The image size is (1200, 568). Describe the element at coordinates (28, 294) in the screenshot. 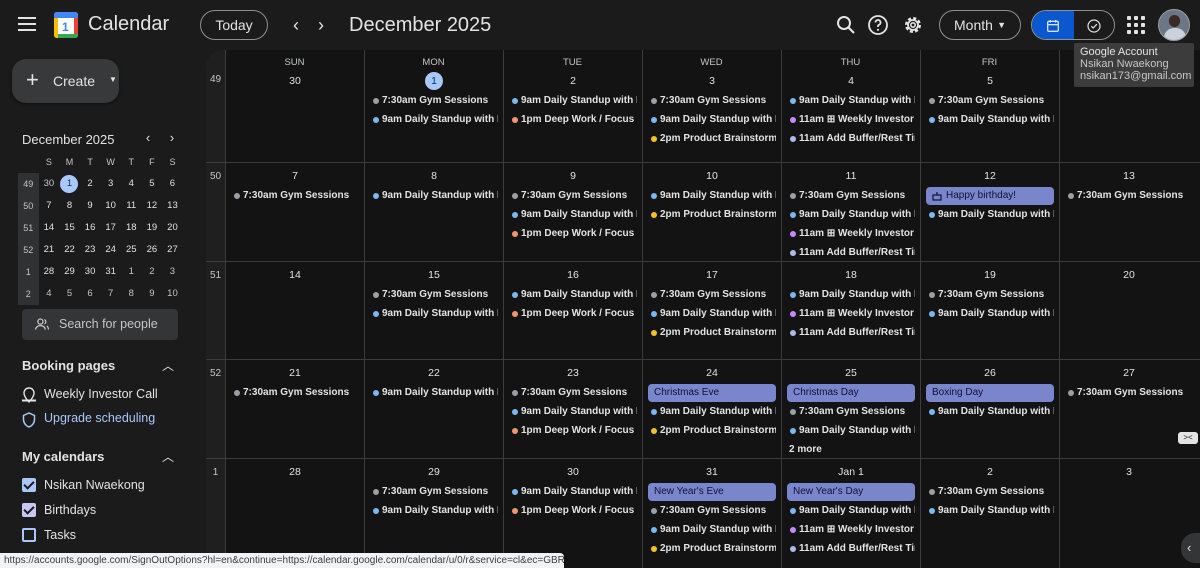

I see `mini-week-number: 2` at that location.